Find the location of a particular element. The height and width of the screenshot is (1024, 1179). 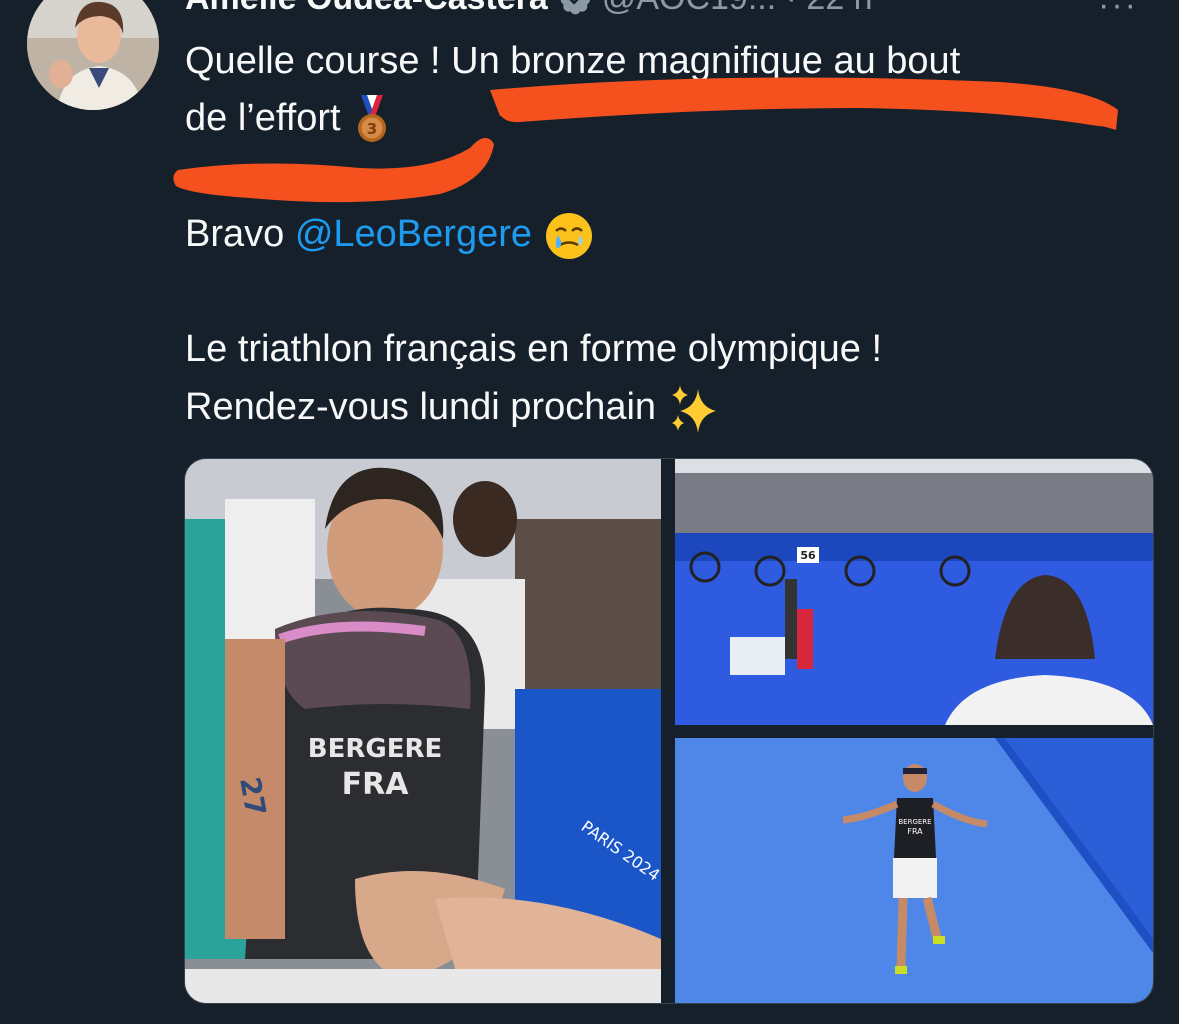

finish-photo: BERGERE FRA is located at coordinates (914, 870).